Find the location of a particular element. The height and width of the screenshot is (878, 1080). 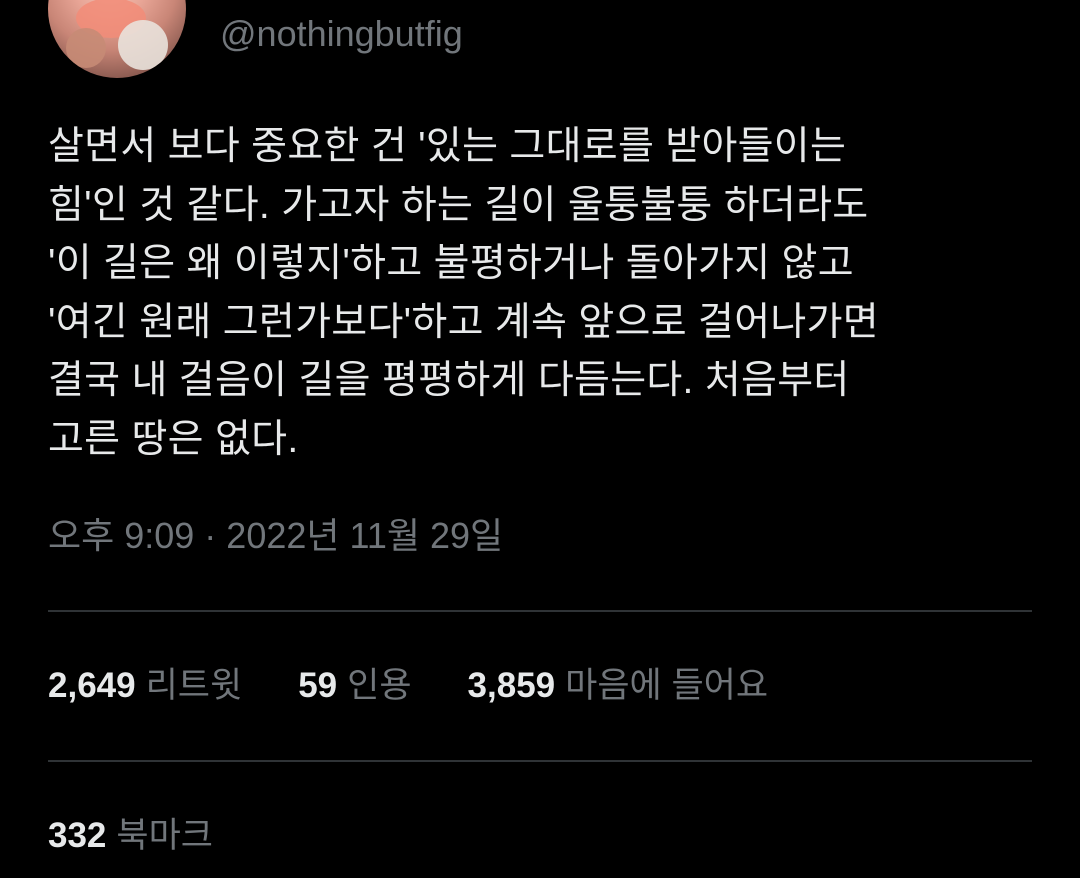

retweets-label: 리트윗 is located at coordinates (194, 685).